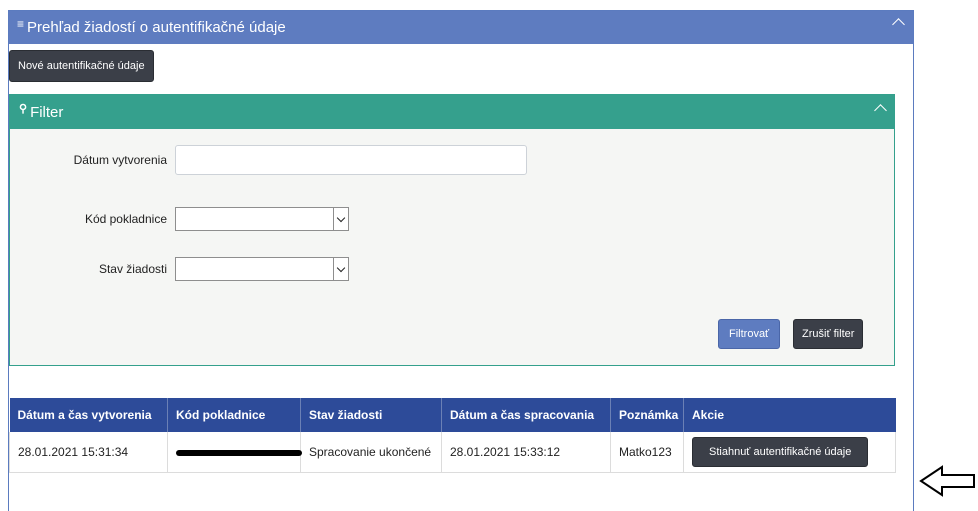 This screenshot has height=511, width=978. I want to click on left-arrow-icon, so click(947, 481).